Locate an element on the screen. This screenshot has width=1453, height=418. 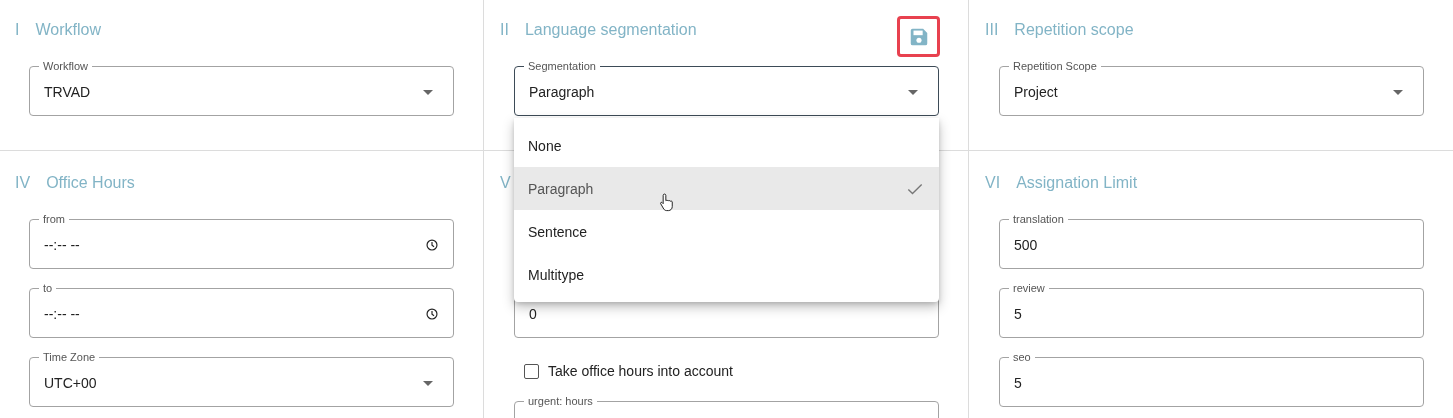
section-numeral: V is located at coordinates (505, 183).